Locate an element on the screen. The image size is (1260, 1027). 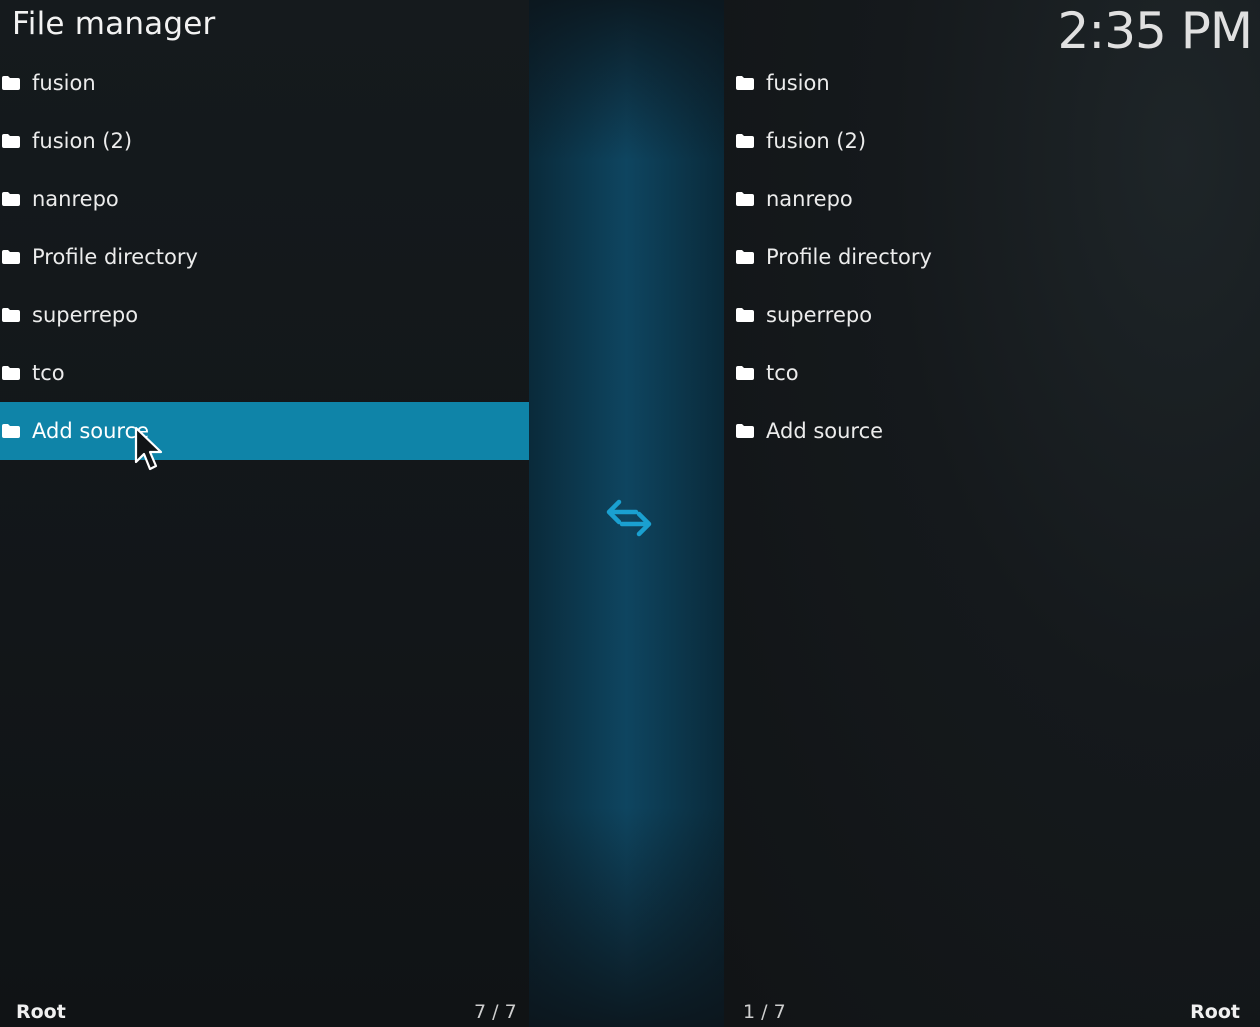
left-list-item: Profile directory is located at coordinates (264, 257).